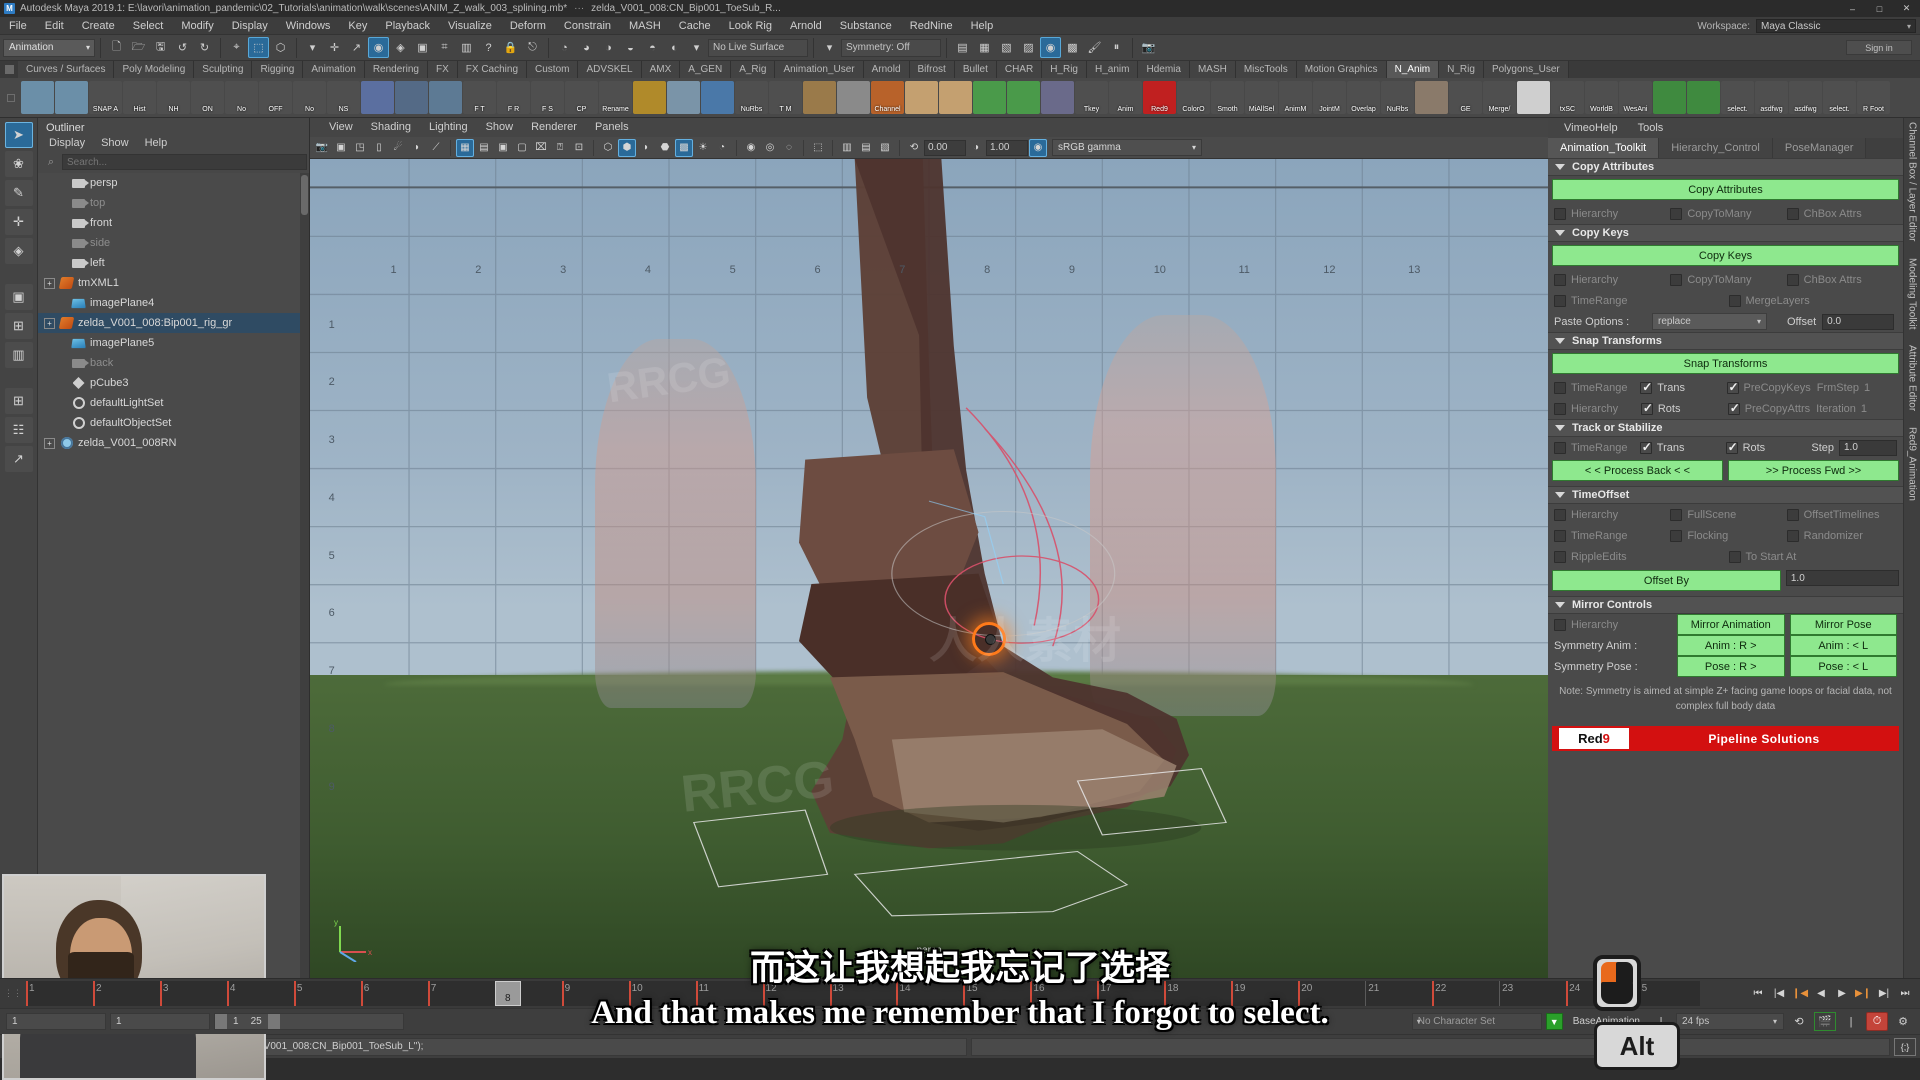 The height and width of the screenshot is (1080, 1920). I want to click on shelf-cp: CP, so click(581, 97).